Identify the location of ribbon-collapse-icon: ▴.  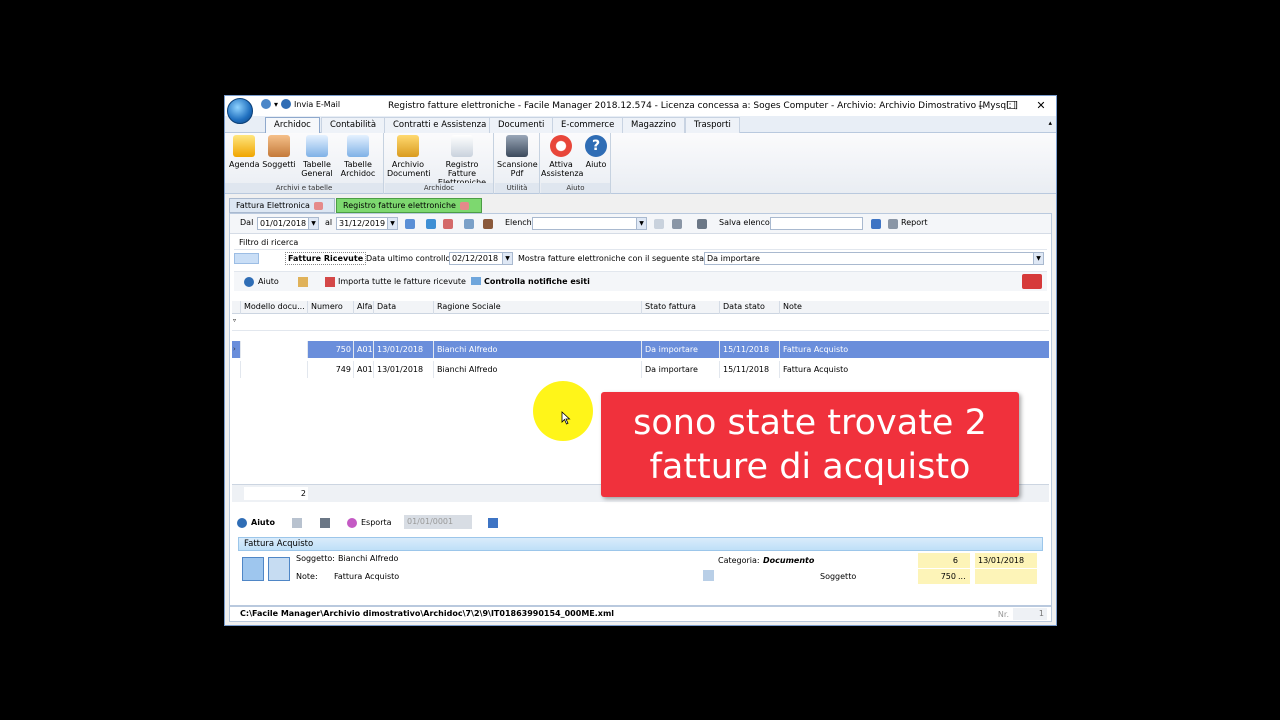
(1050, 123).